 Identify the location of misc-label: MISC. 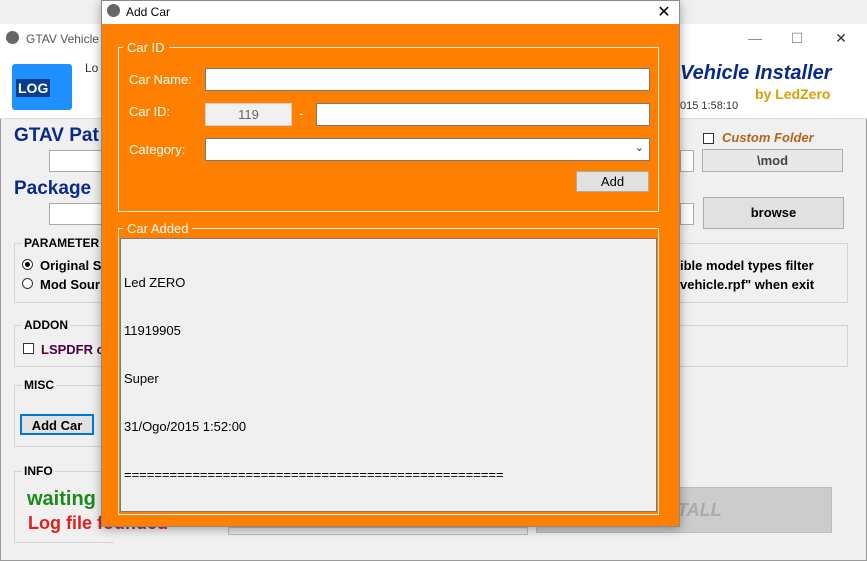
(39, 385).